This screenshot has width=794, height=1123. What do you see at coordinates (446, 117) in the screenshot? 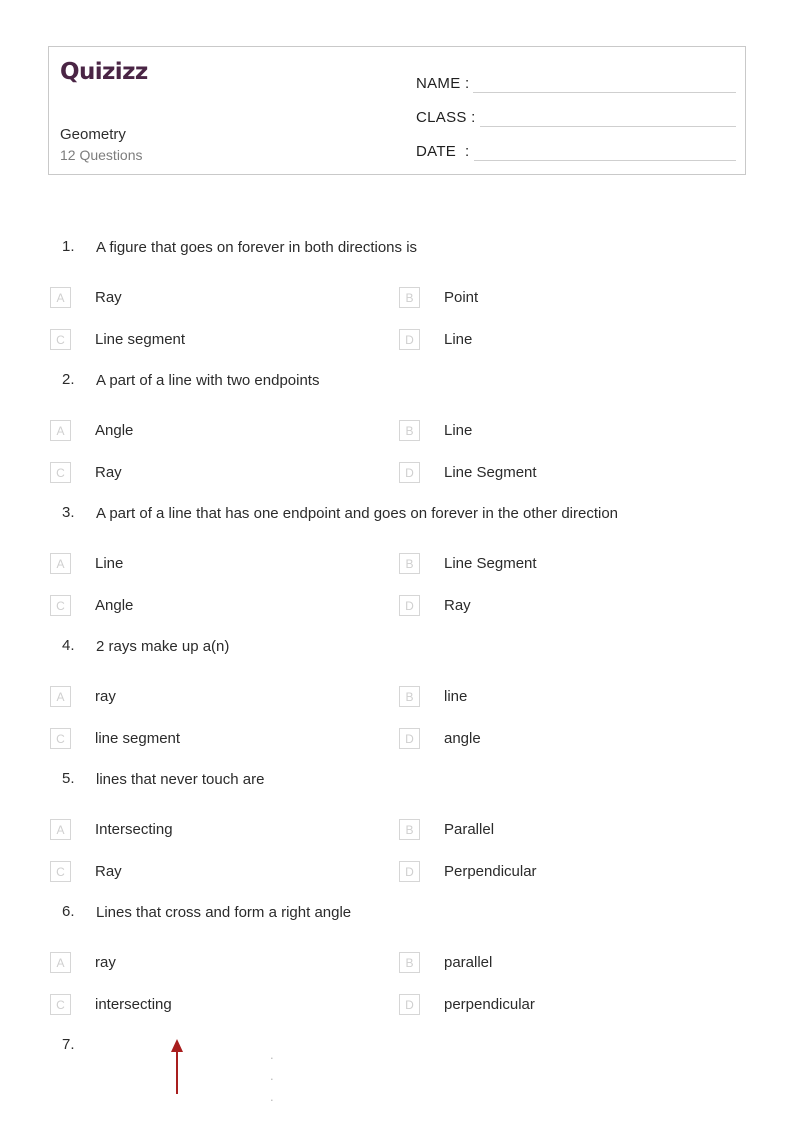
I see `class-field-label: CLASS :` at bounding box center [446, 117].